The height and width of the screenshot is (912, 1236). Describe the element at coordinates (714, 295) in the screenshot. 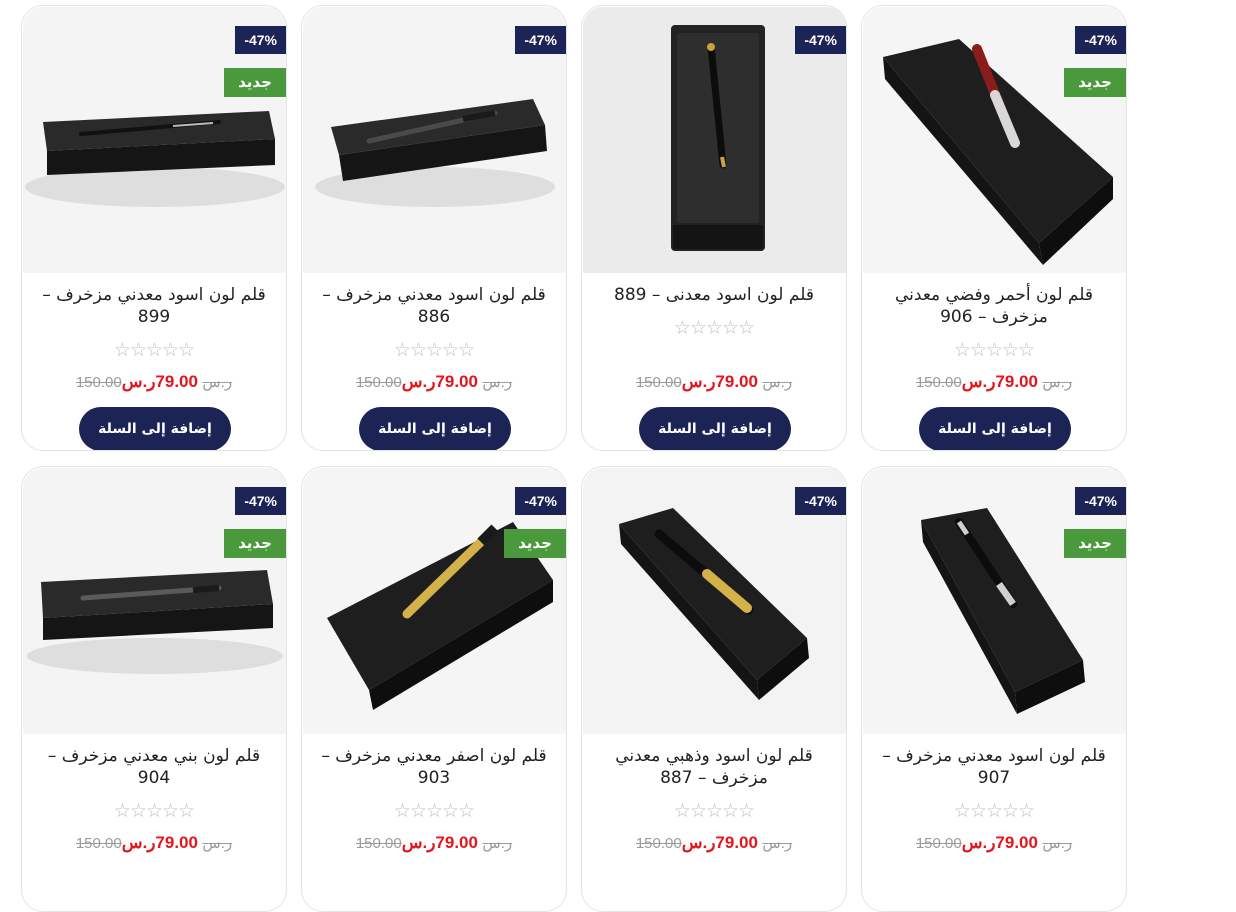

I see `product-title: قلم لون اسود معدنى – 889` at that location.